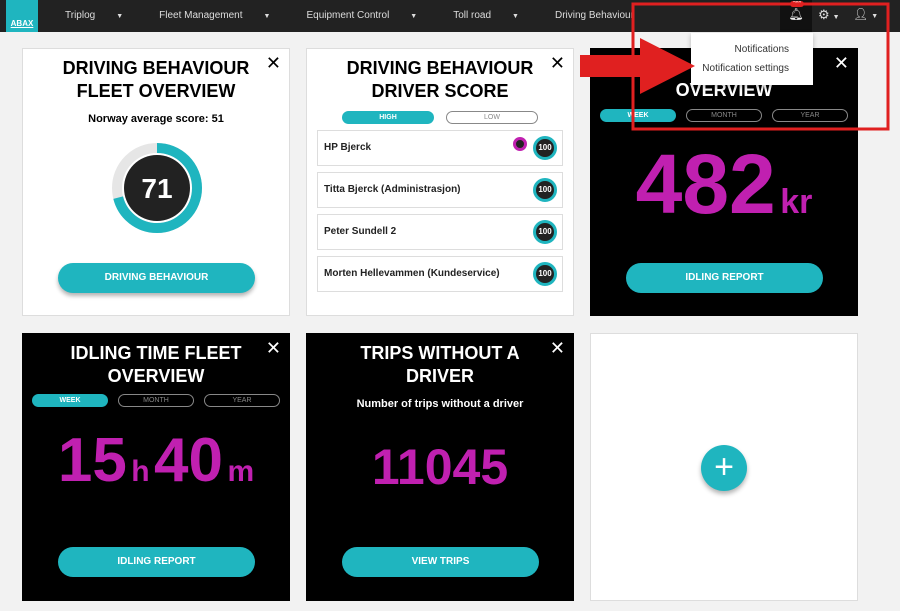 This screenshot has height=611, width=900. Describe the element at coordinates (594, 15) in the screenshot. I see `nav-driving-behaviour: Driving Behaviour` at that location.